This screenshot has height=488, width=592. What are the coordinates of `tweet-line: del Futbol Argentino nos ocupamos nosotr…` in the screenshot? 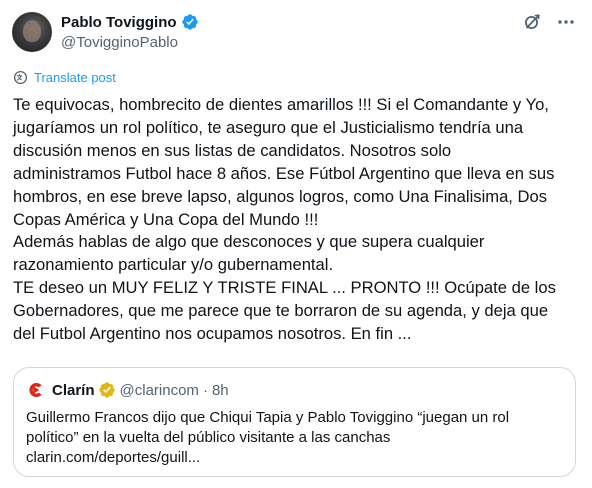 It's located at (212, 334).